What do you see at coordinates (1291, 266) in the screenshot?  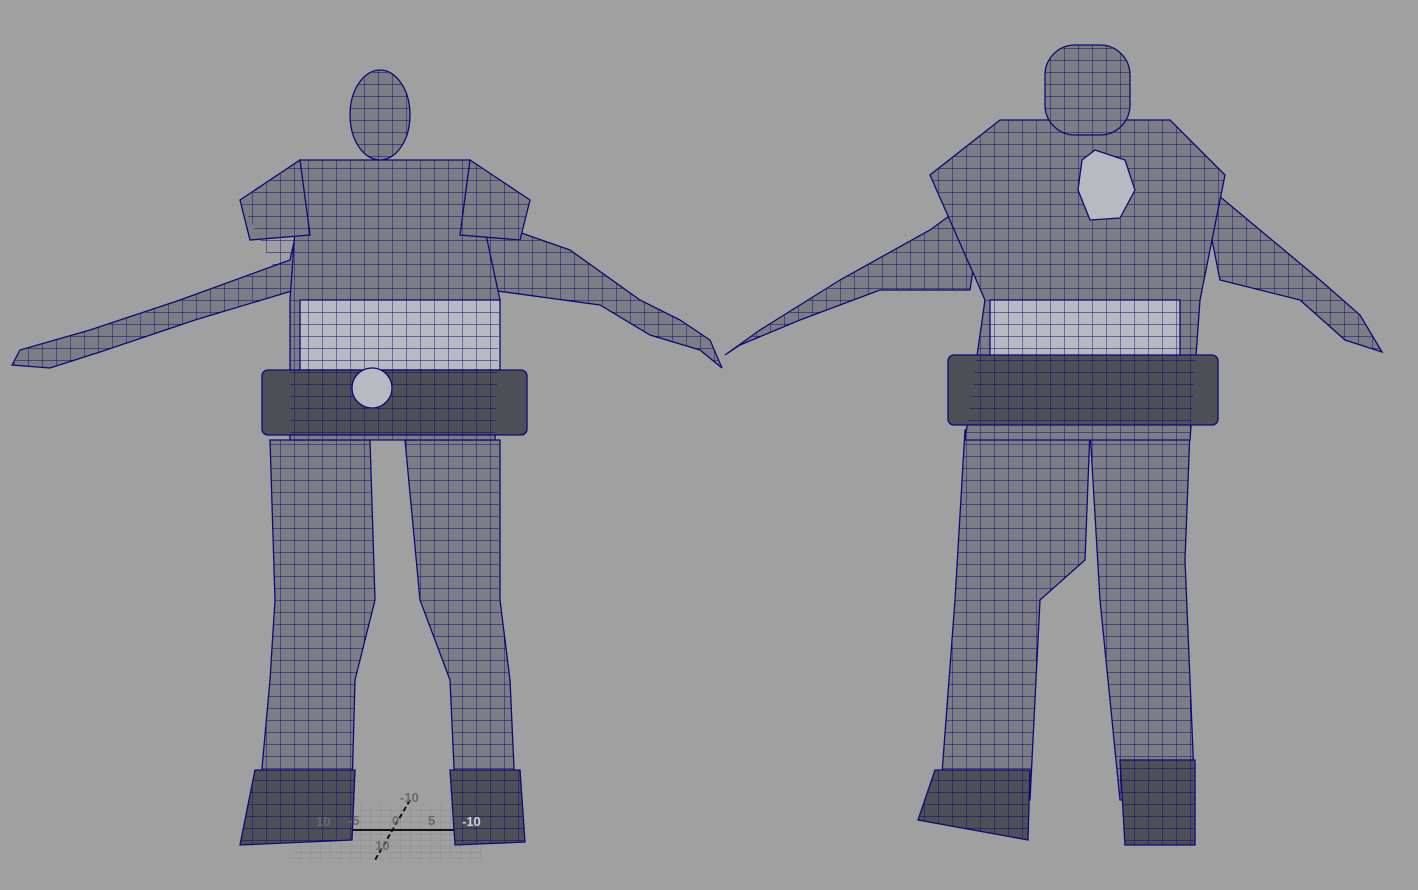 I see `right-arm` at bounding box center [1291, 266].